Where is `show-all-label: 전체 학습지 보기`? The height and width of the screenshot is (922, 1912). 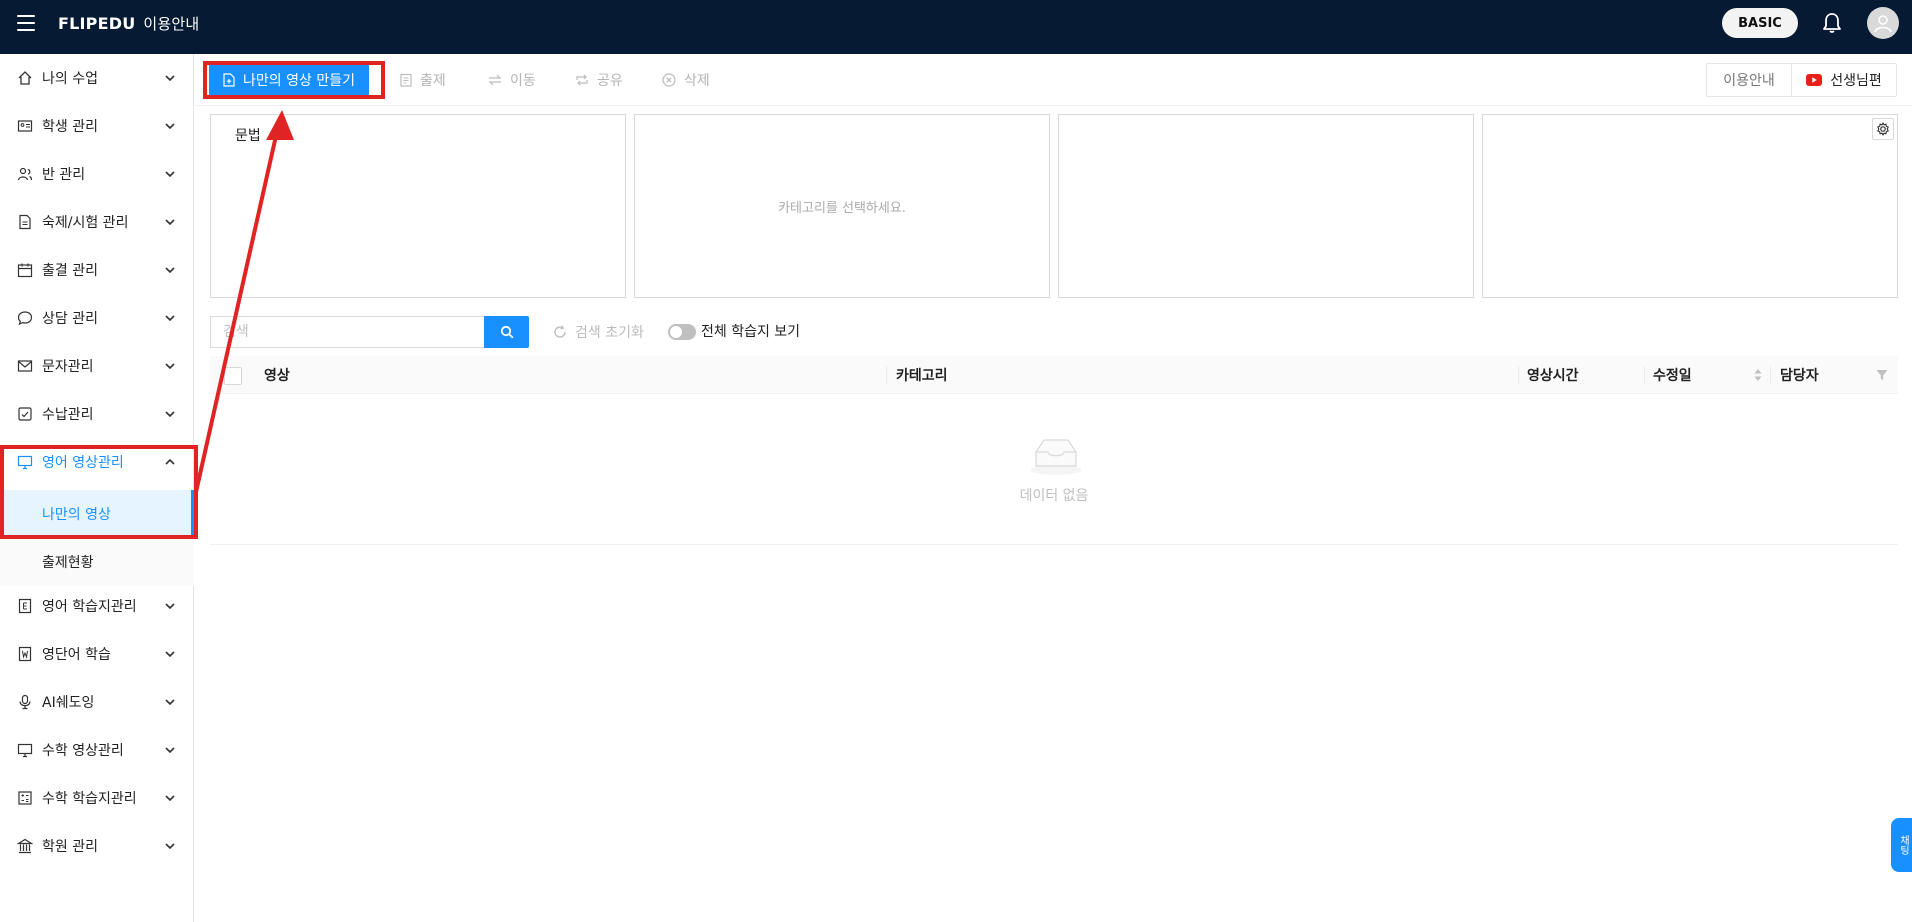
show-all-label: 전체 학습지 보기 is located at coordinates (751, 332).